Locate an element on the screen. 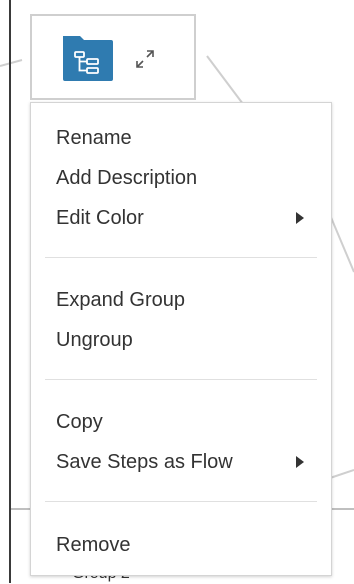 The image size is (354, 584). menu-item-remove: Remove is located at coordinates (181, 545).